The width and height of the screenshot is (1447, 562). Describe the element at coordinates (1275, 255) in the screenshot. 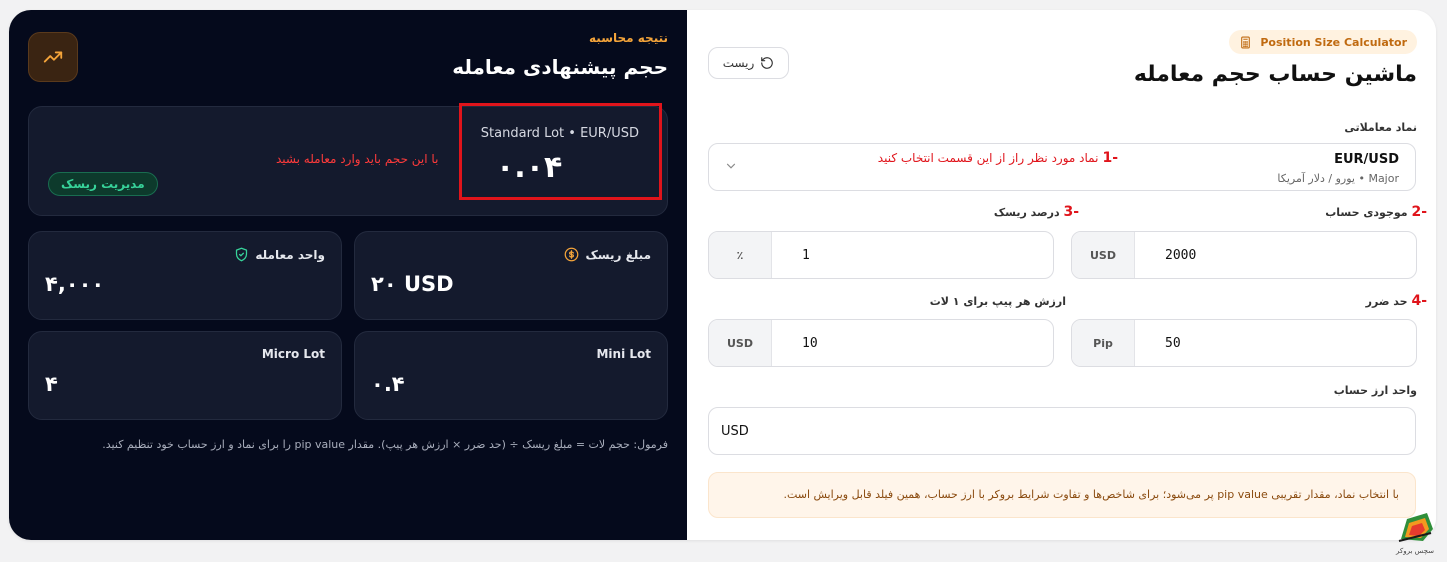

I see `balance-input` at that location.